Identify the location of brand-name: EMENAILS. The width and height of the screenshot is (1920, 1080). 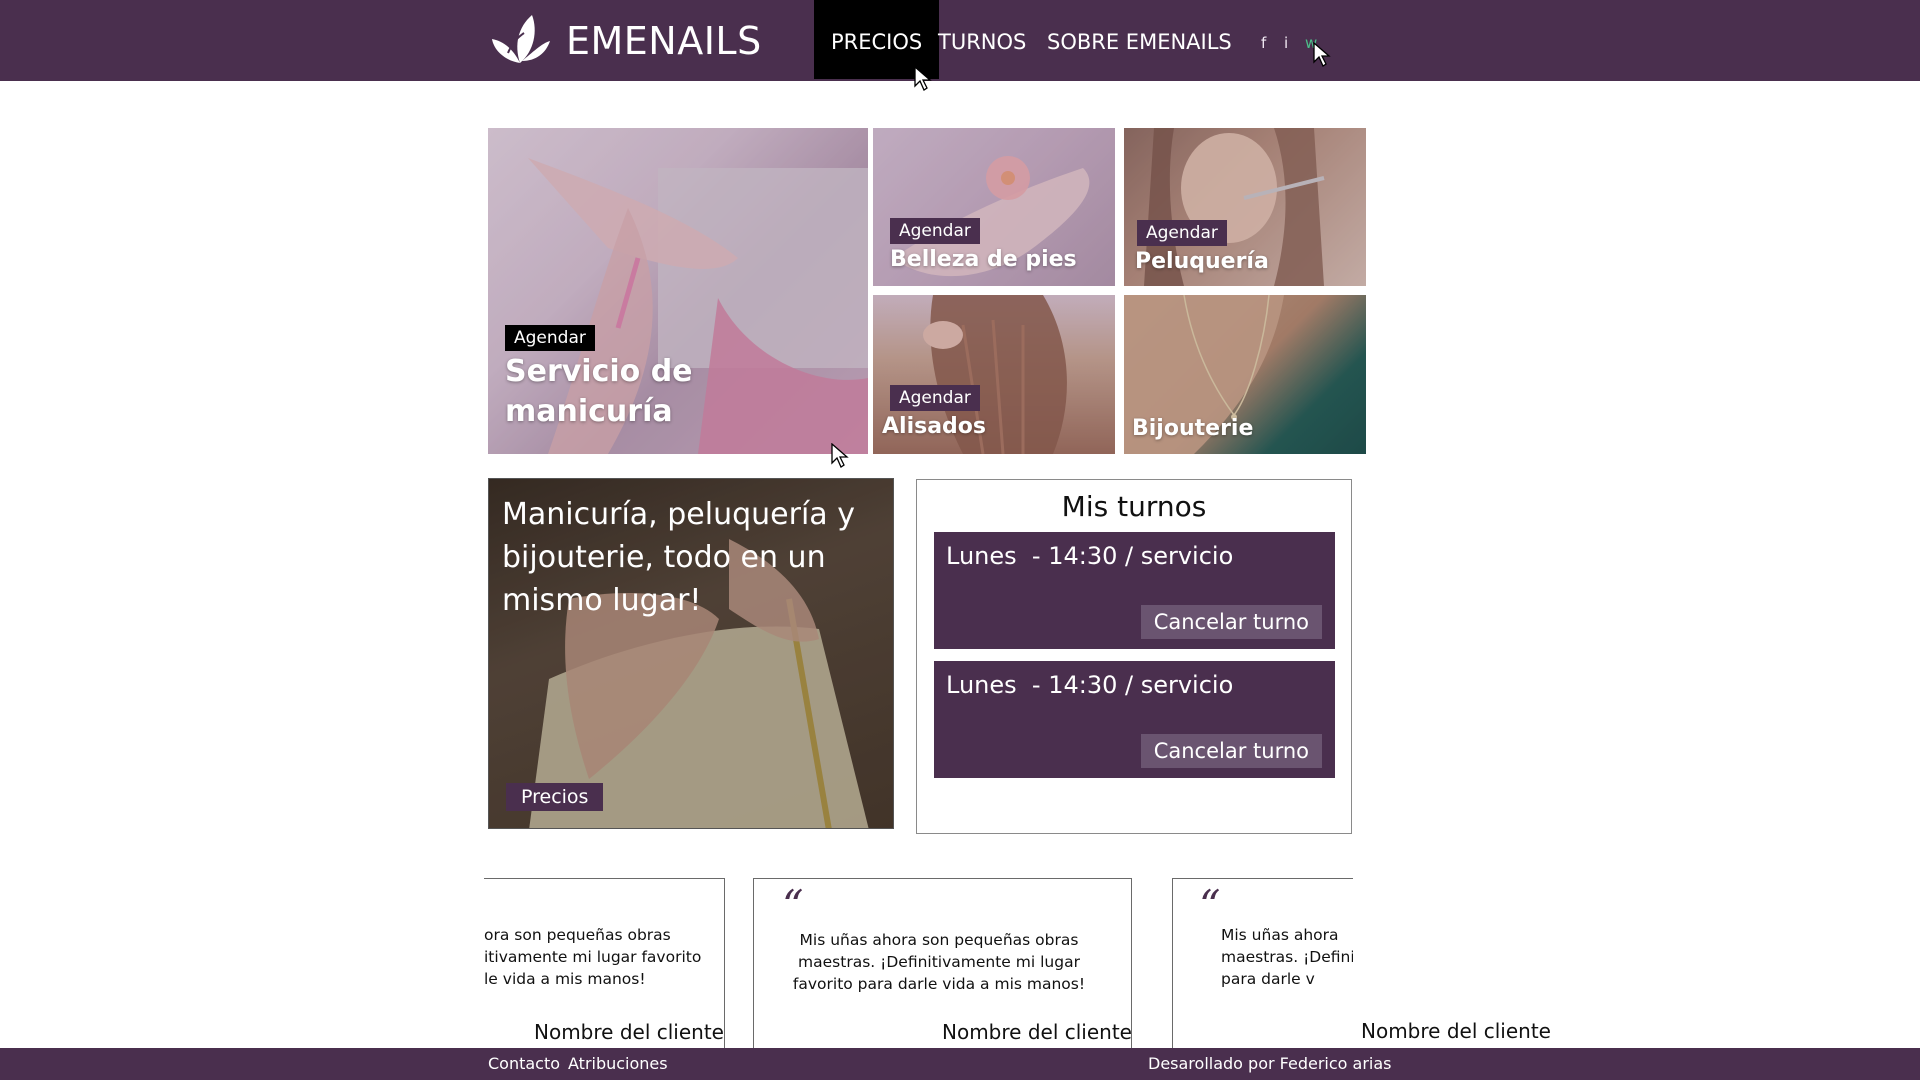
(664, 41).